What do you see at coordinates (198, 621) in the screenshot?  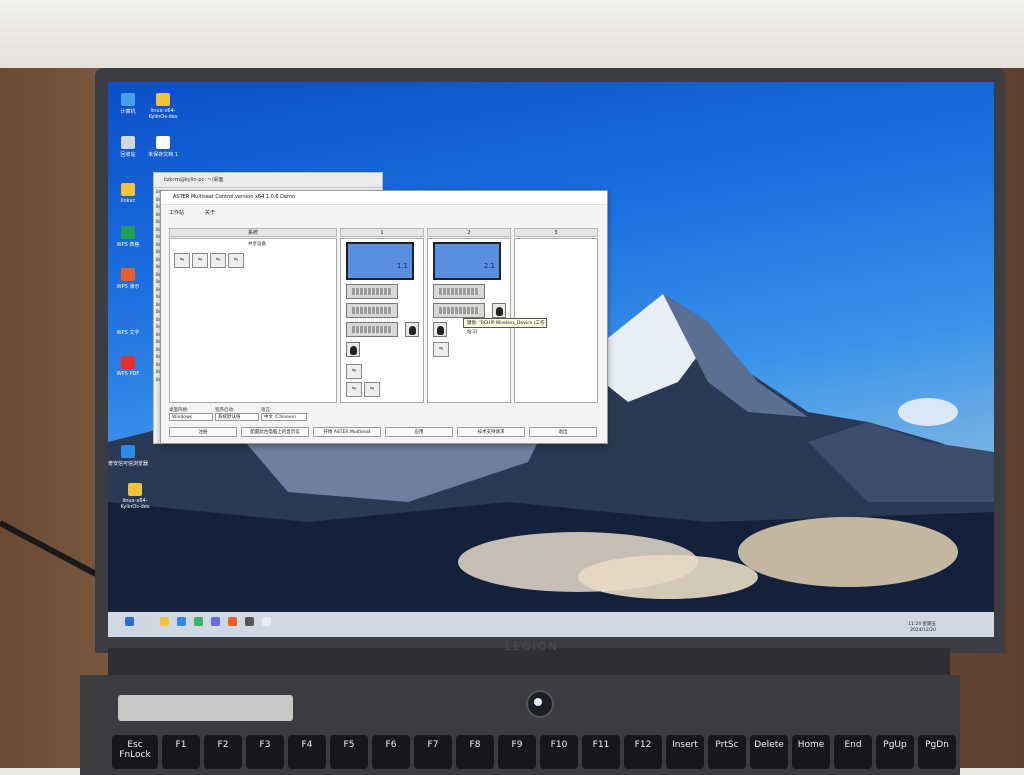 I see `app-store-icon` at bounding box center [198, 621].